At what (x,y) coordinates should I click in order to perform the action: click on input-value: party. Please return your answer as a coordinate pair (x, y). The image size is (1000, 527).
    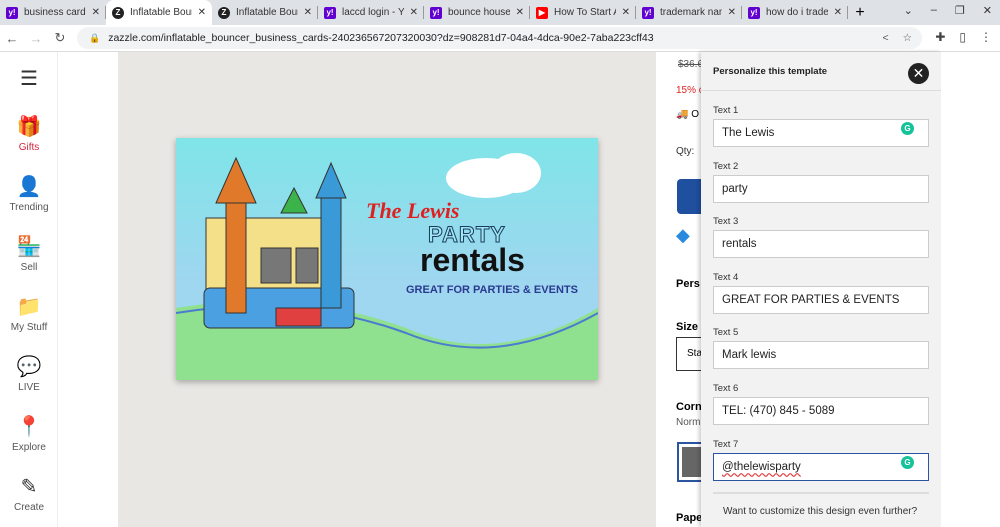
    Looking at the image, I should click on (735, 188).